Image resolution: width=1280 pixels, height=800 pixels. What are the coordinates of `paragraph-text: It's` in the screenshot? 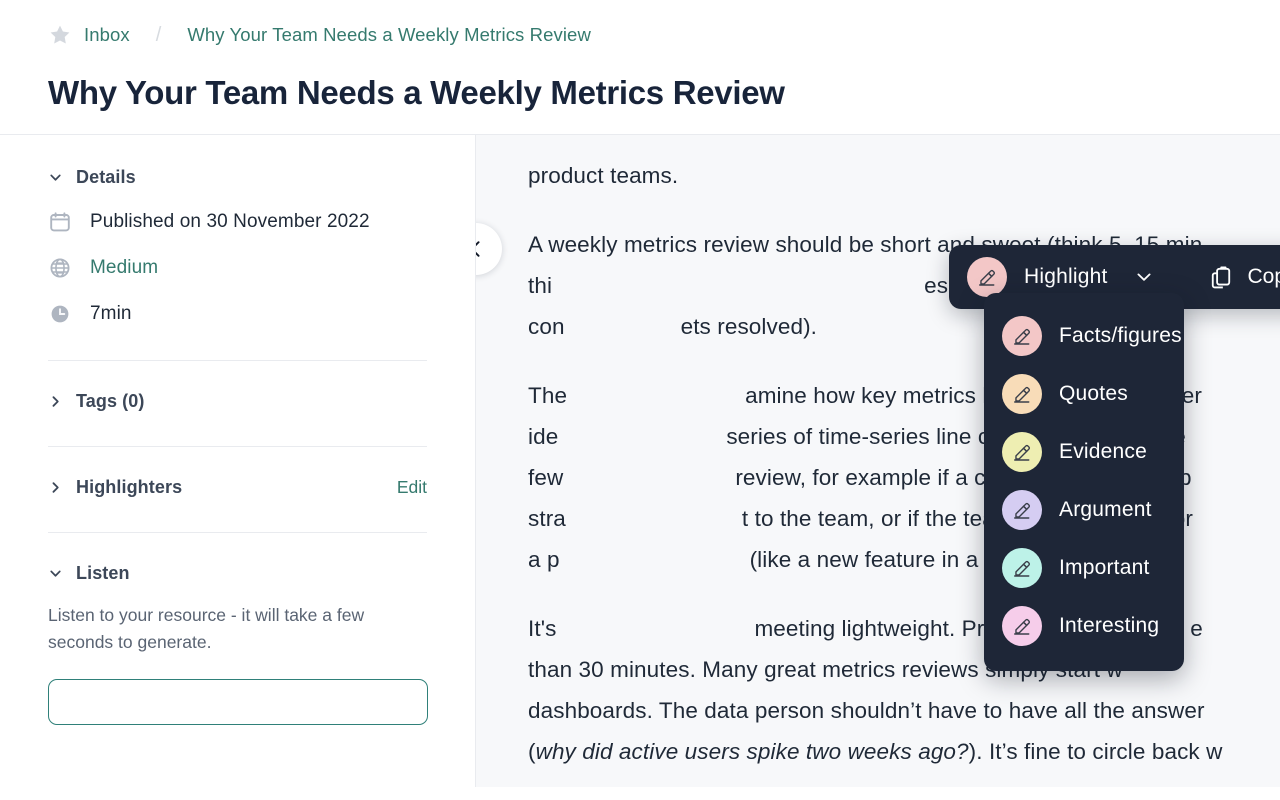 It's located at (542, 628).